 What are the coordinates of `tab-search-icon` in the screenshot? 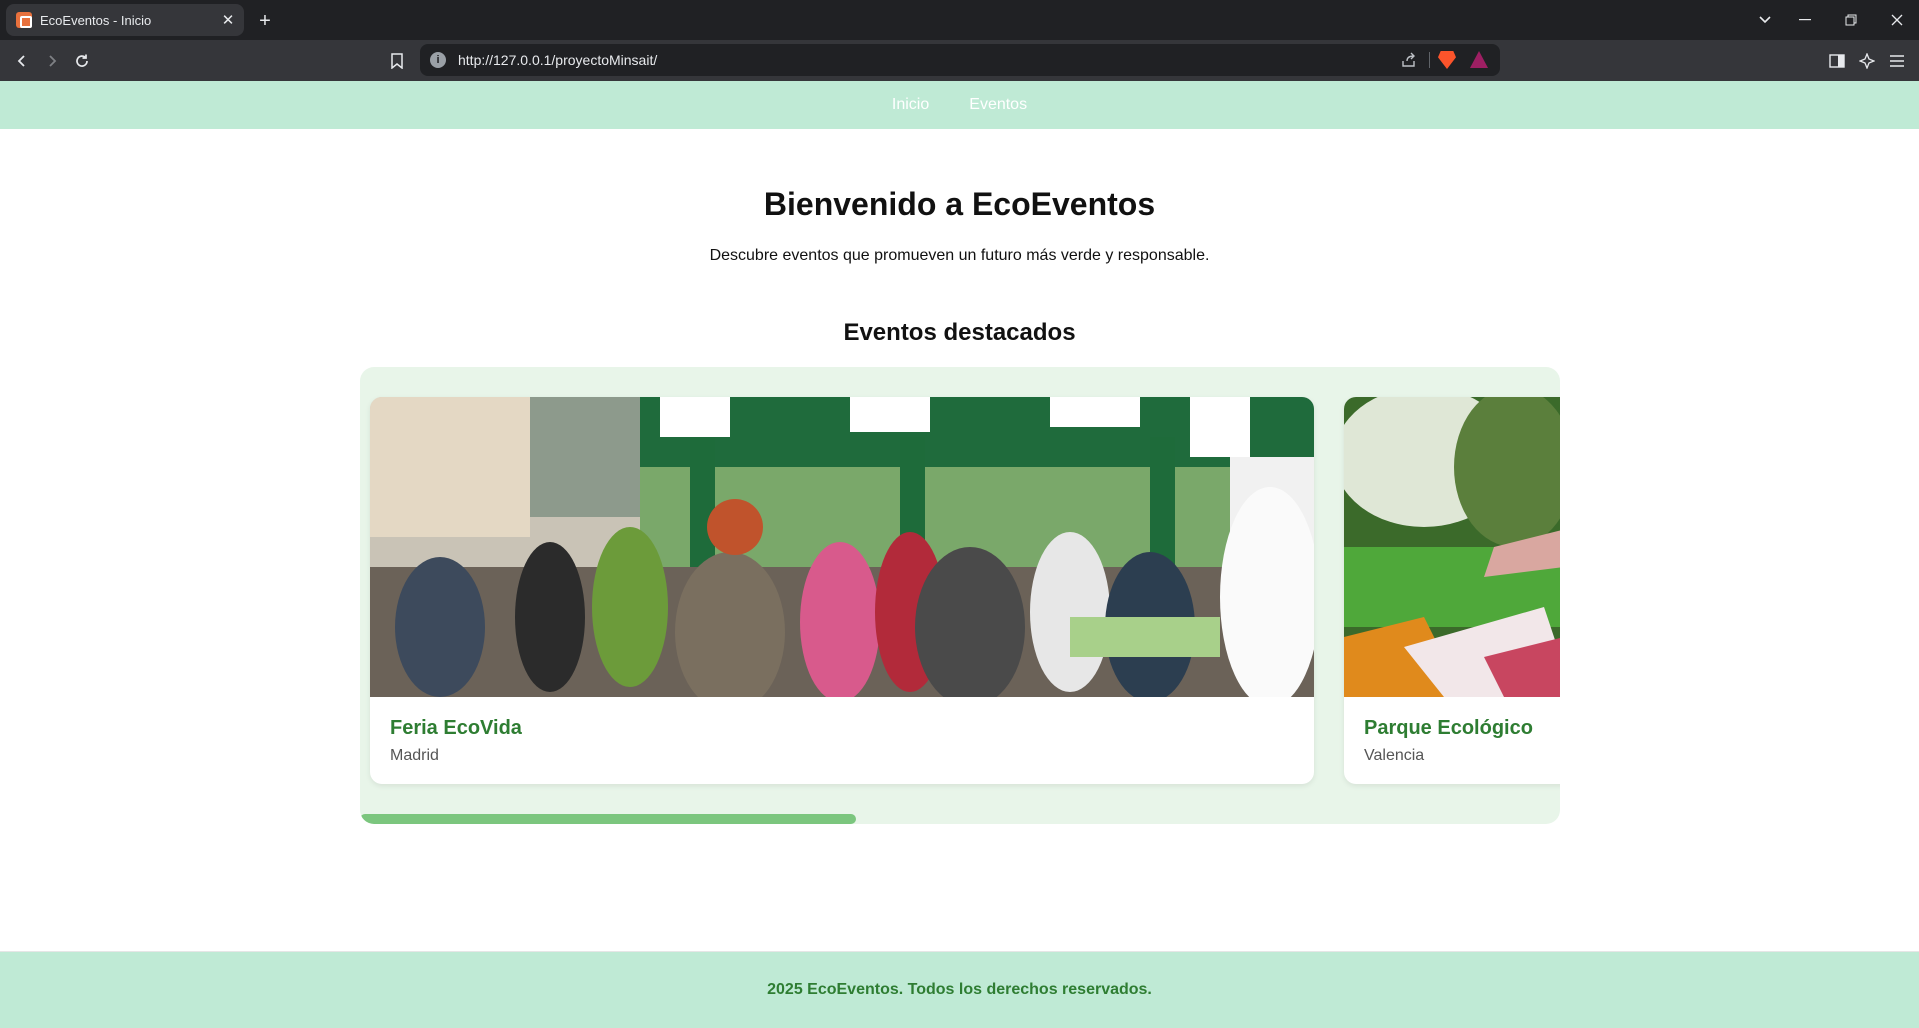 It's located at (1765, 20).